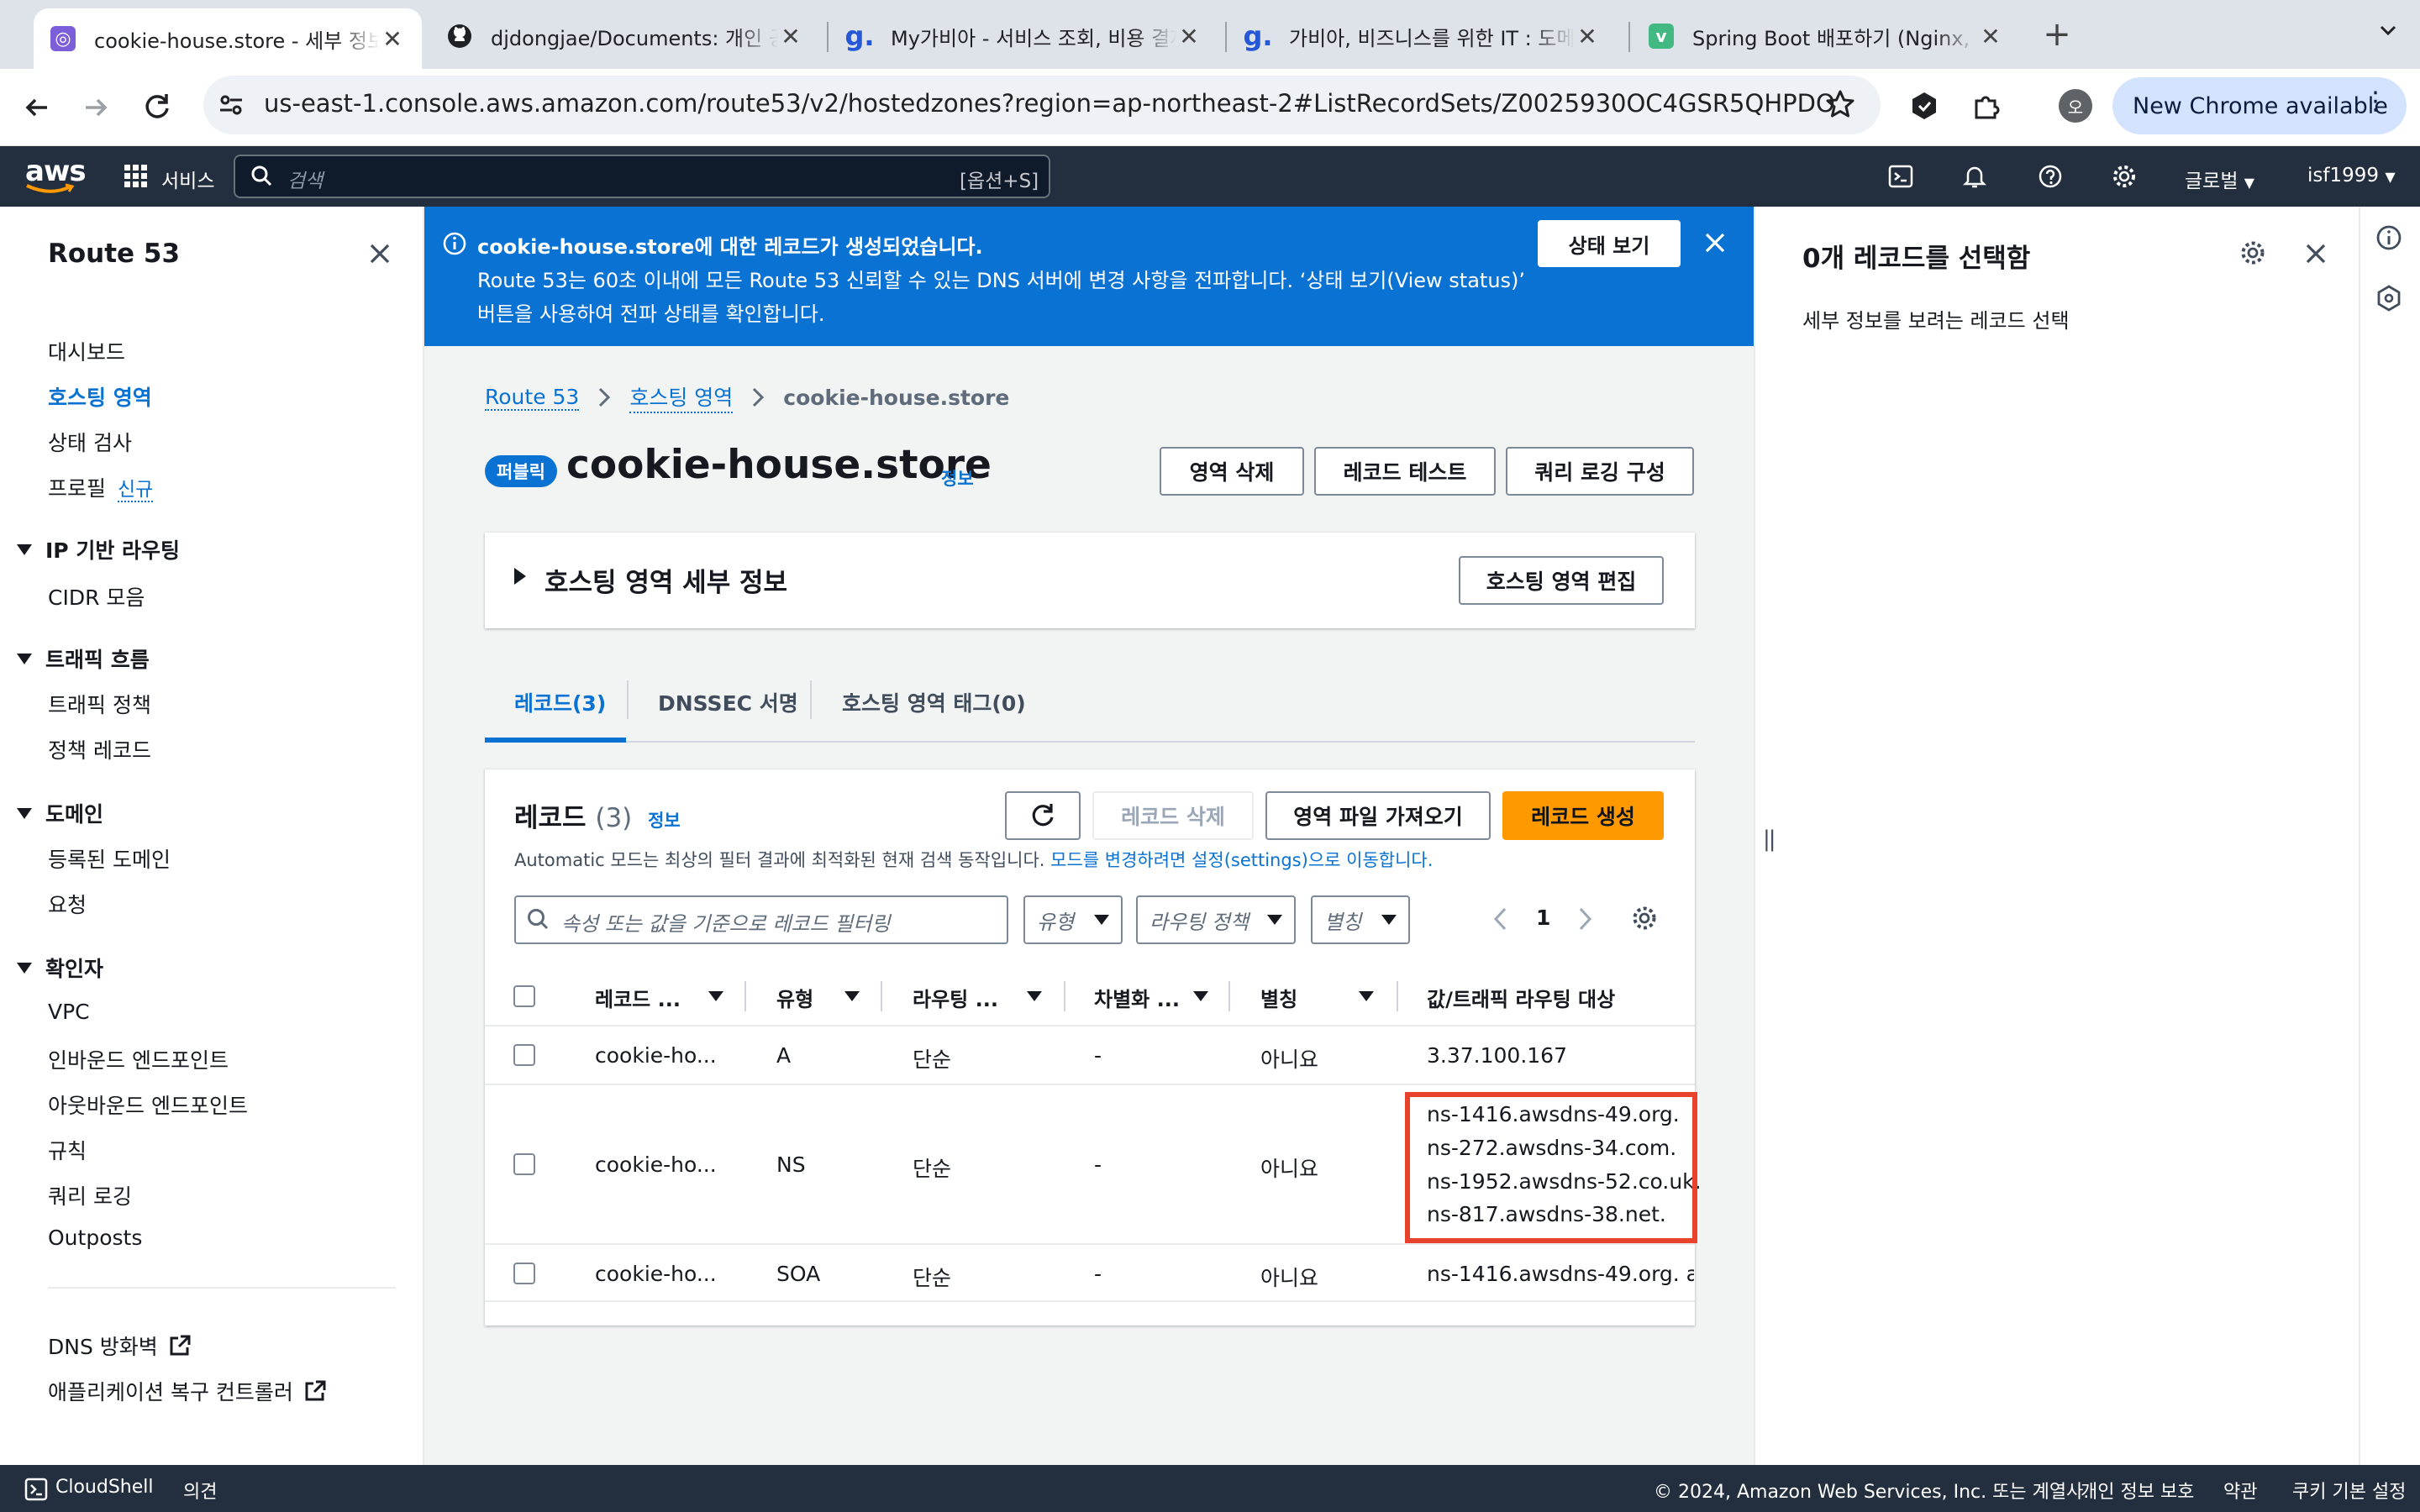  What do you see at coordinates (98, 549) in the screenshot?
I see `sidebar-section-ip-routing: IP 기반 라우팅` at bounding box center [98, 549].